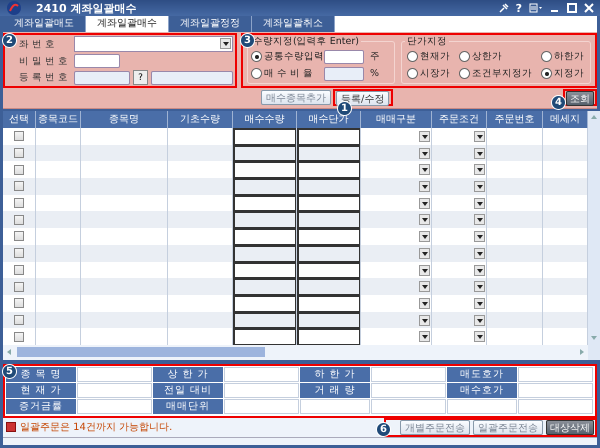 The width and height of the screenshot is (600, 448). Describe the element at coordinates (487, 56) in the screenshot. I see `radio-label: 상한가` at that location.